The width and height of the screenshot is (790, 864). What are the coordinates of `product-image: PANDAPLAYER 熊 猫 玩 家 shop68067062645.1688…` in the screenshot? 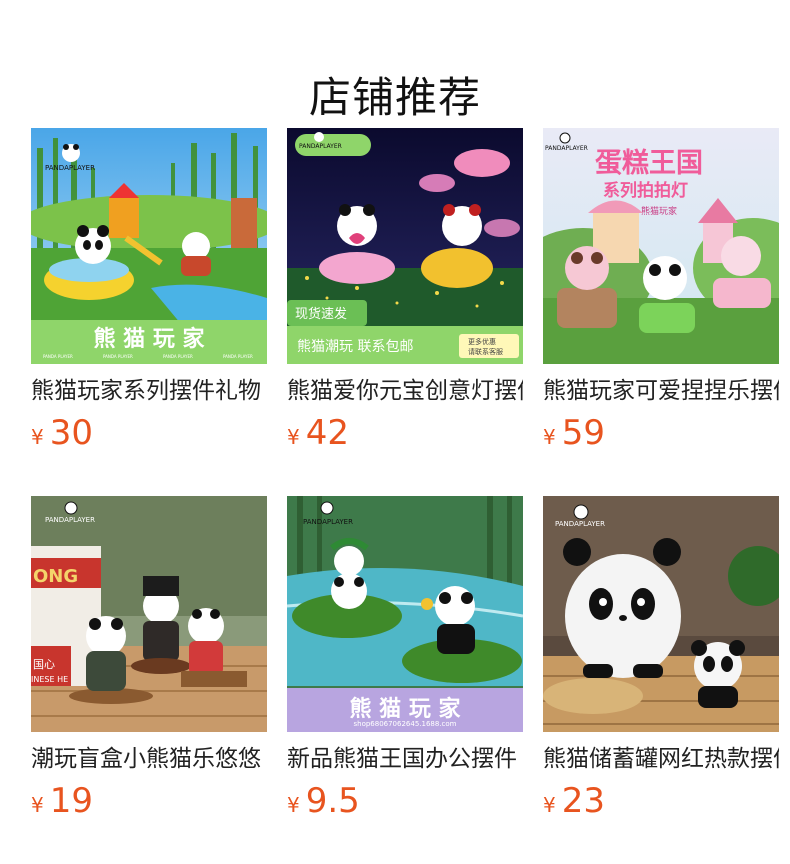 It's located at (405, 614).